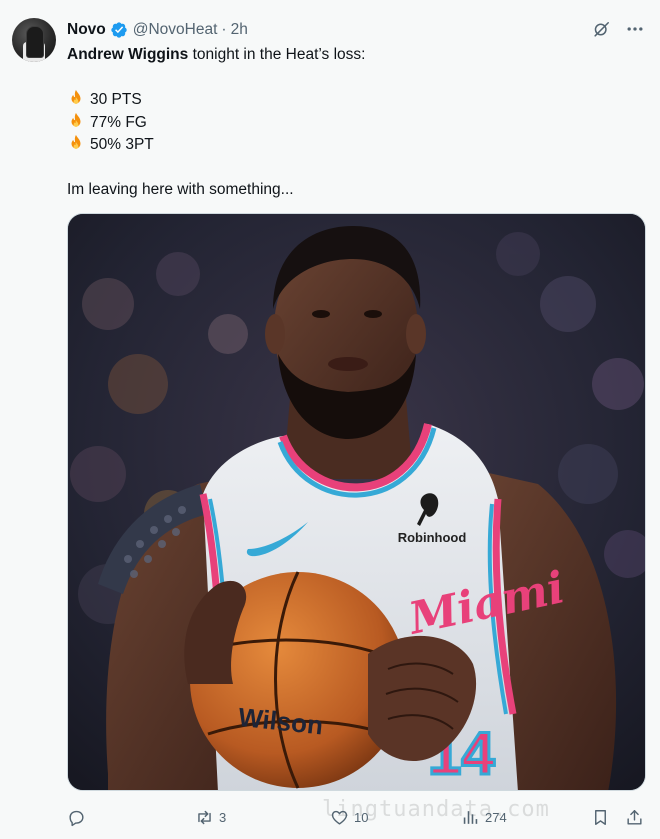 The height and width of the screenshot is (839, 660). I want to click on avatar-figure, so click(35, 42).